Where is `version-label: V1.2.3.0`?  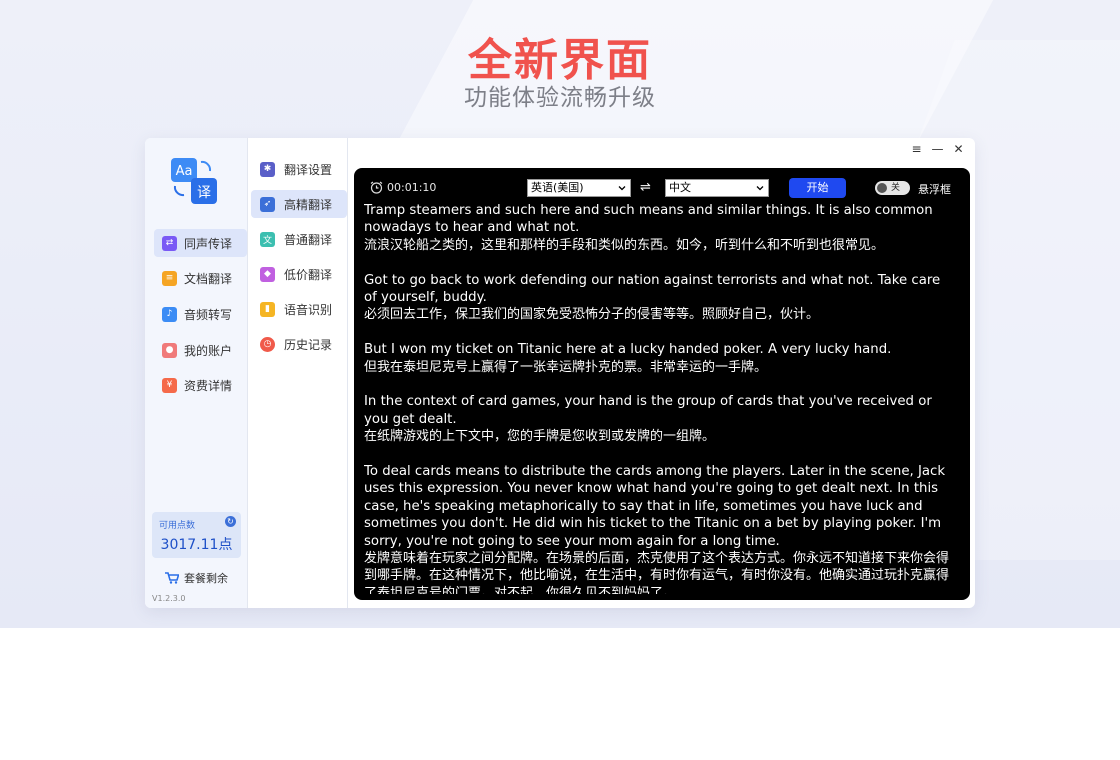 version-label: V1.2.3.0 is located at coordinates (169, 598).